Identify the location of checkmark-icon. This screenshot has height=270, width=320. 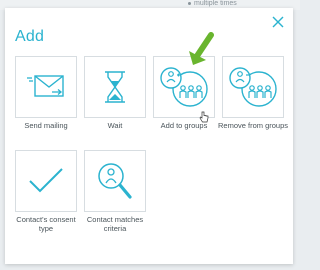
(46, 180).